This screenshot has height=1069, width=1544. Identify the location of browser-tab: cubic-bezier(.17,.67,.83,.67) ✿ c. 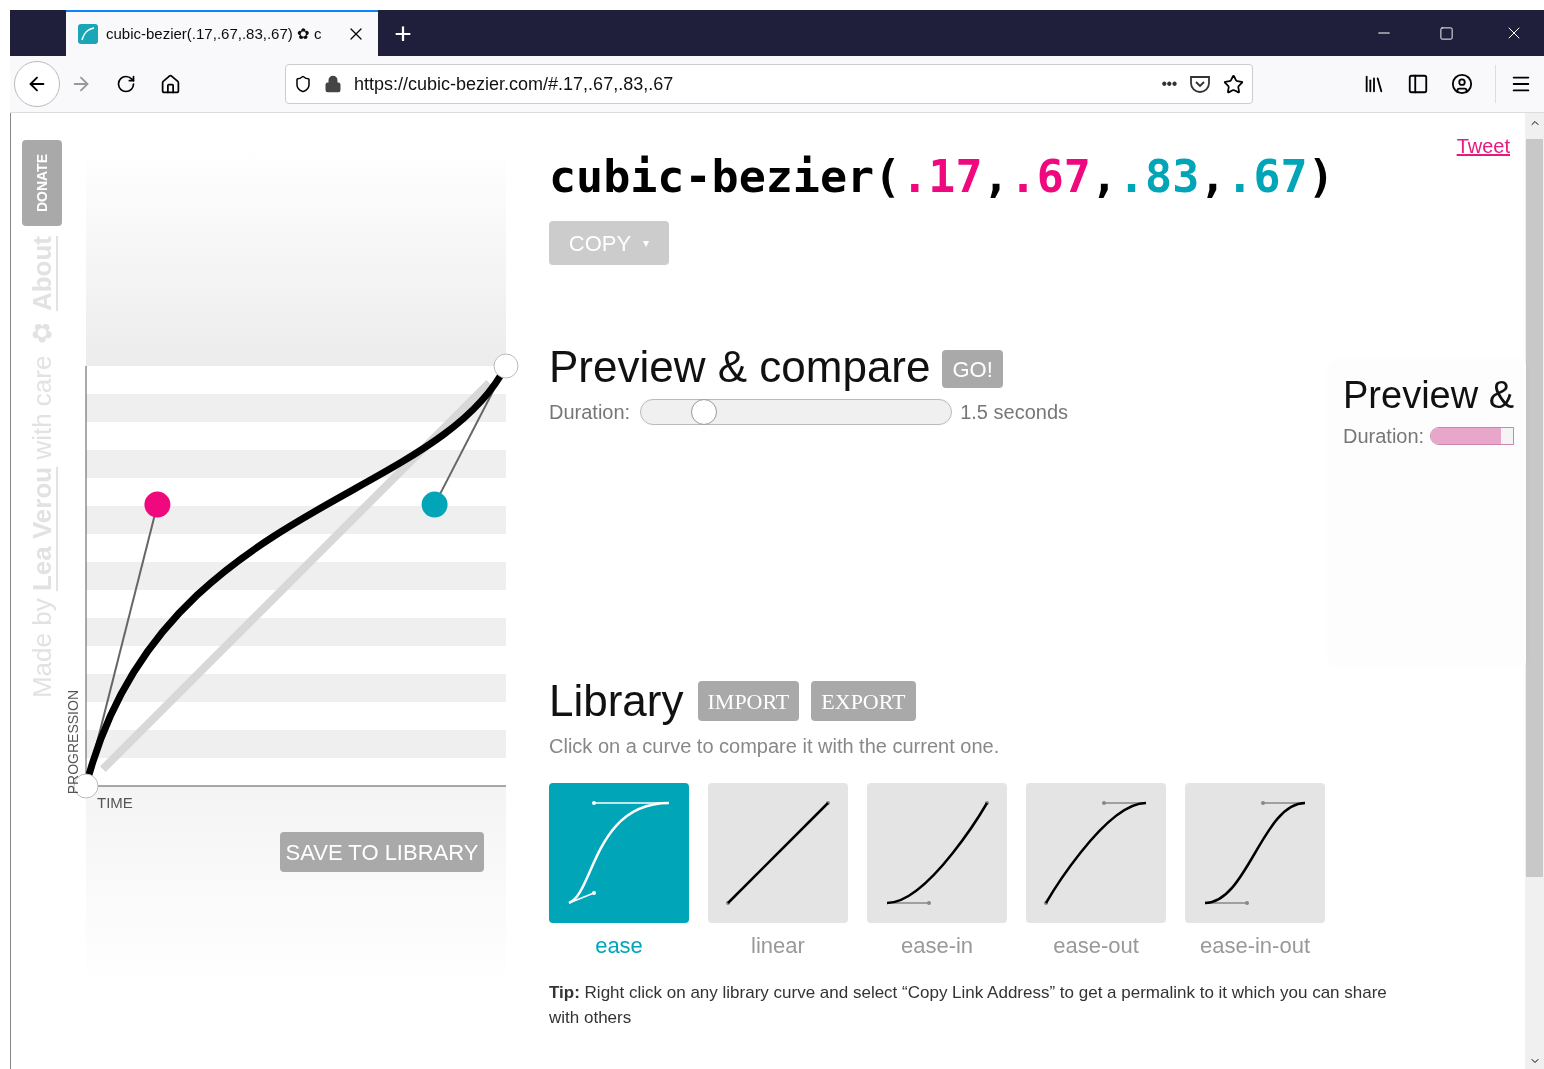
(222, 33).